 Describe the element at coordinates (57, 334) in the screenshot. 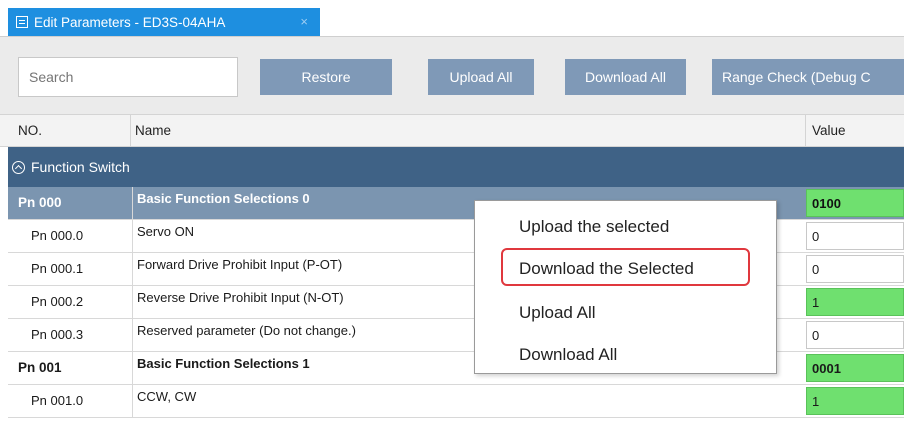

I see `row-number: Pn 000.3` at that location.